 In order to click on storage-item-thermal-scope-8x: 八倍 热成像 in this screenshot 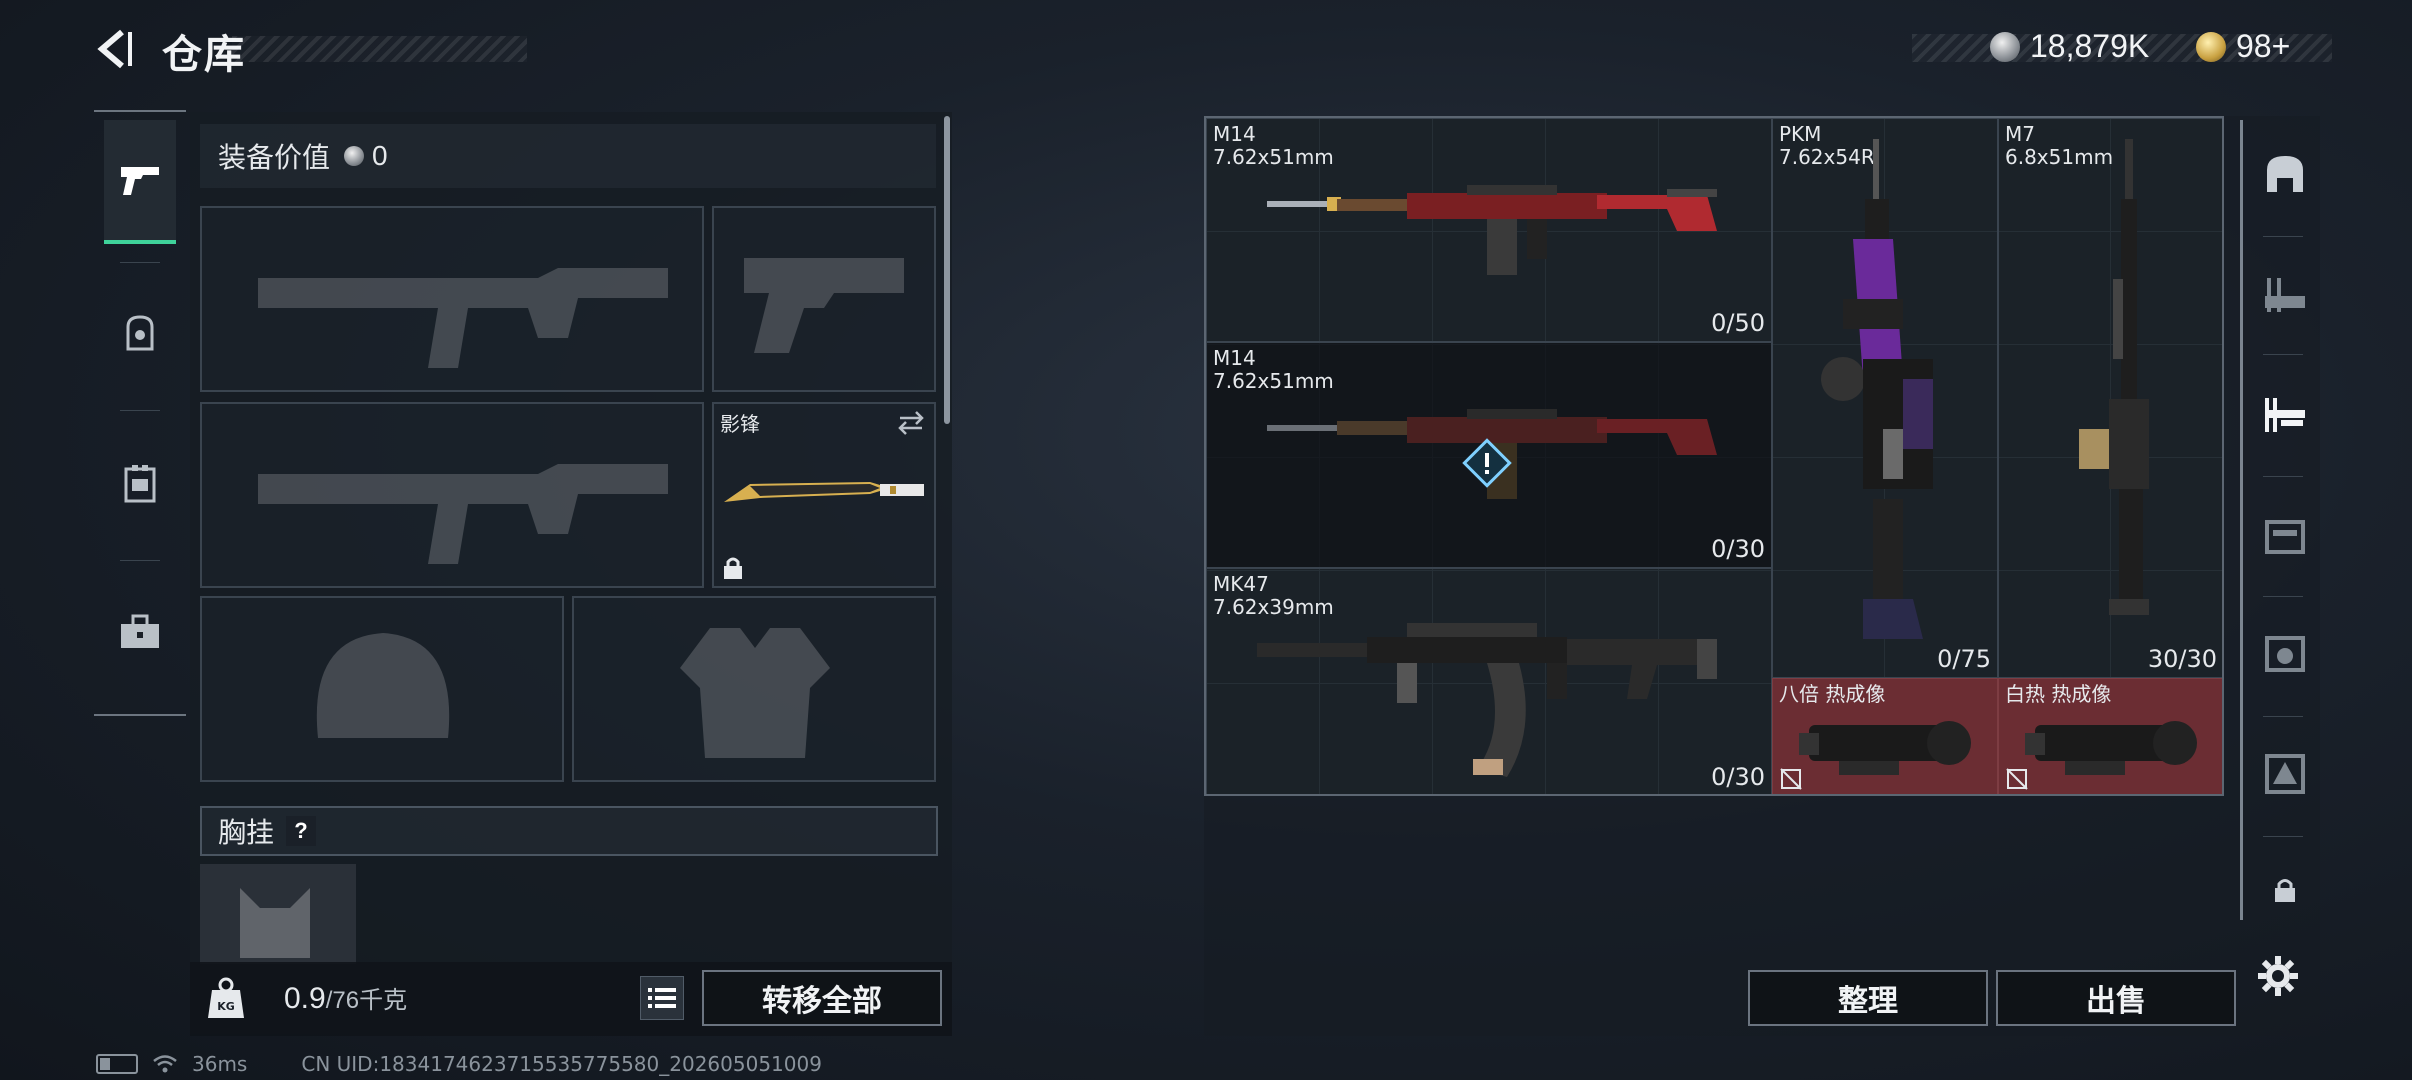, I will do `click(1885, 736)`.